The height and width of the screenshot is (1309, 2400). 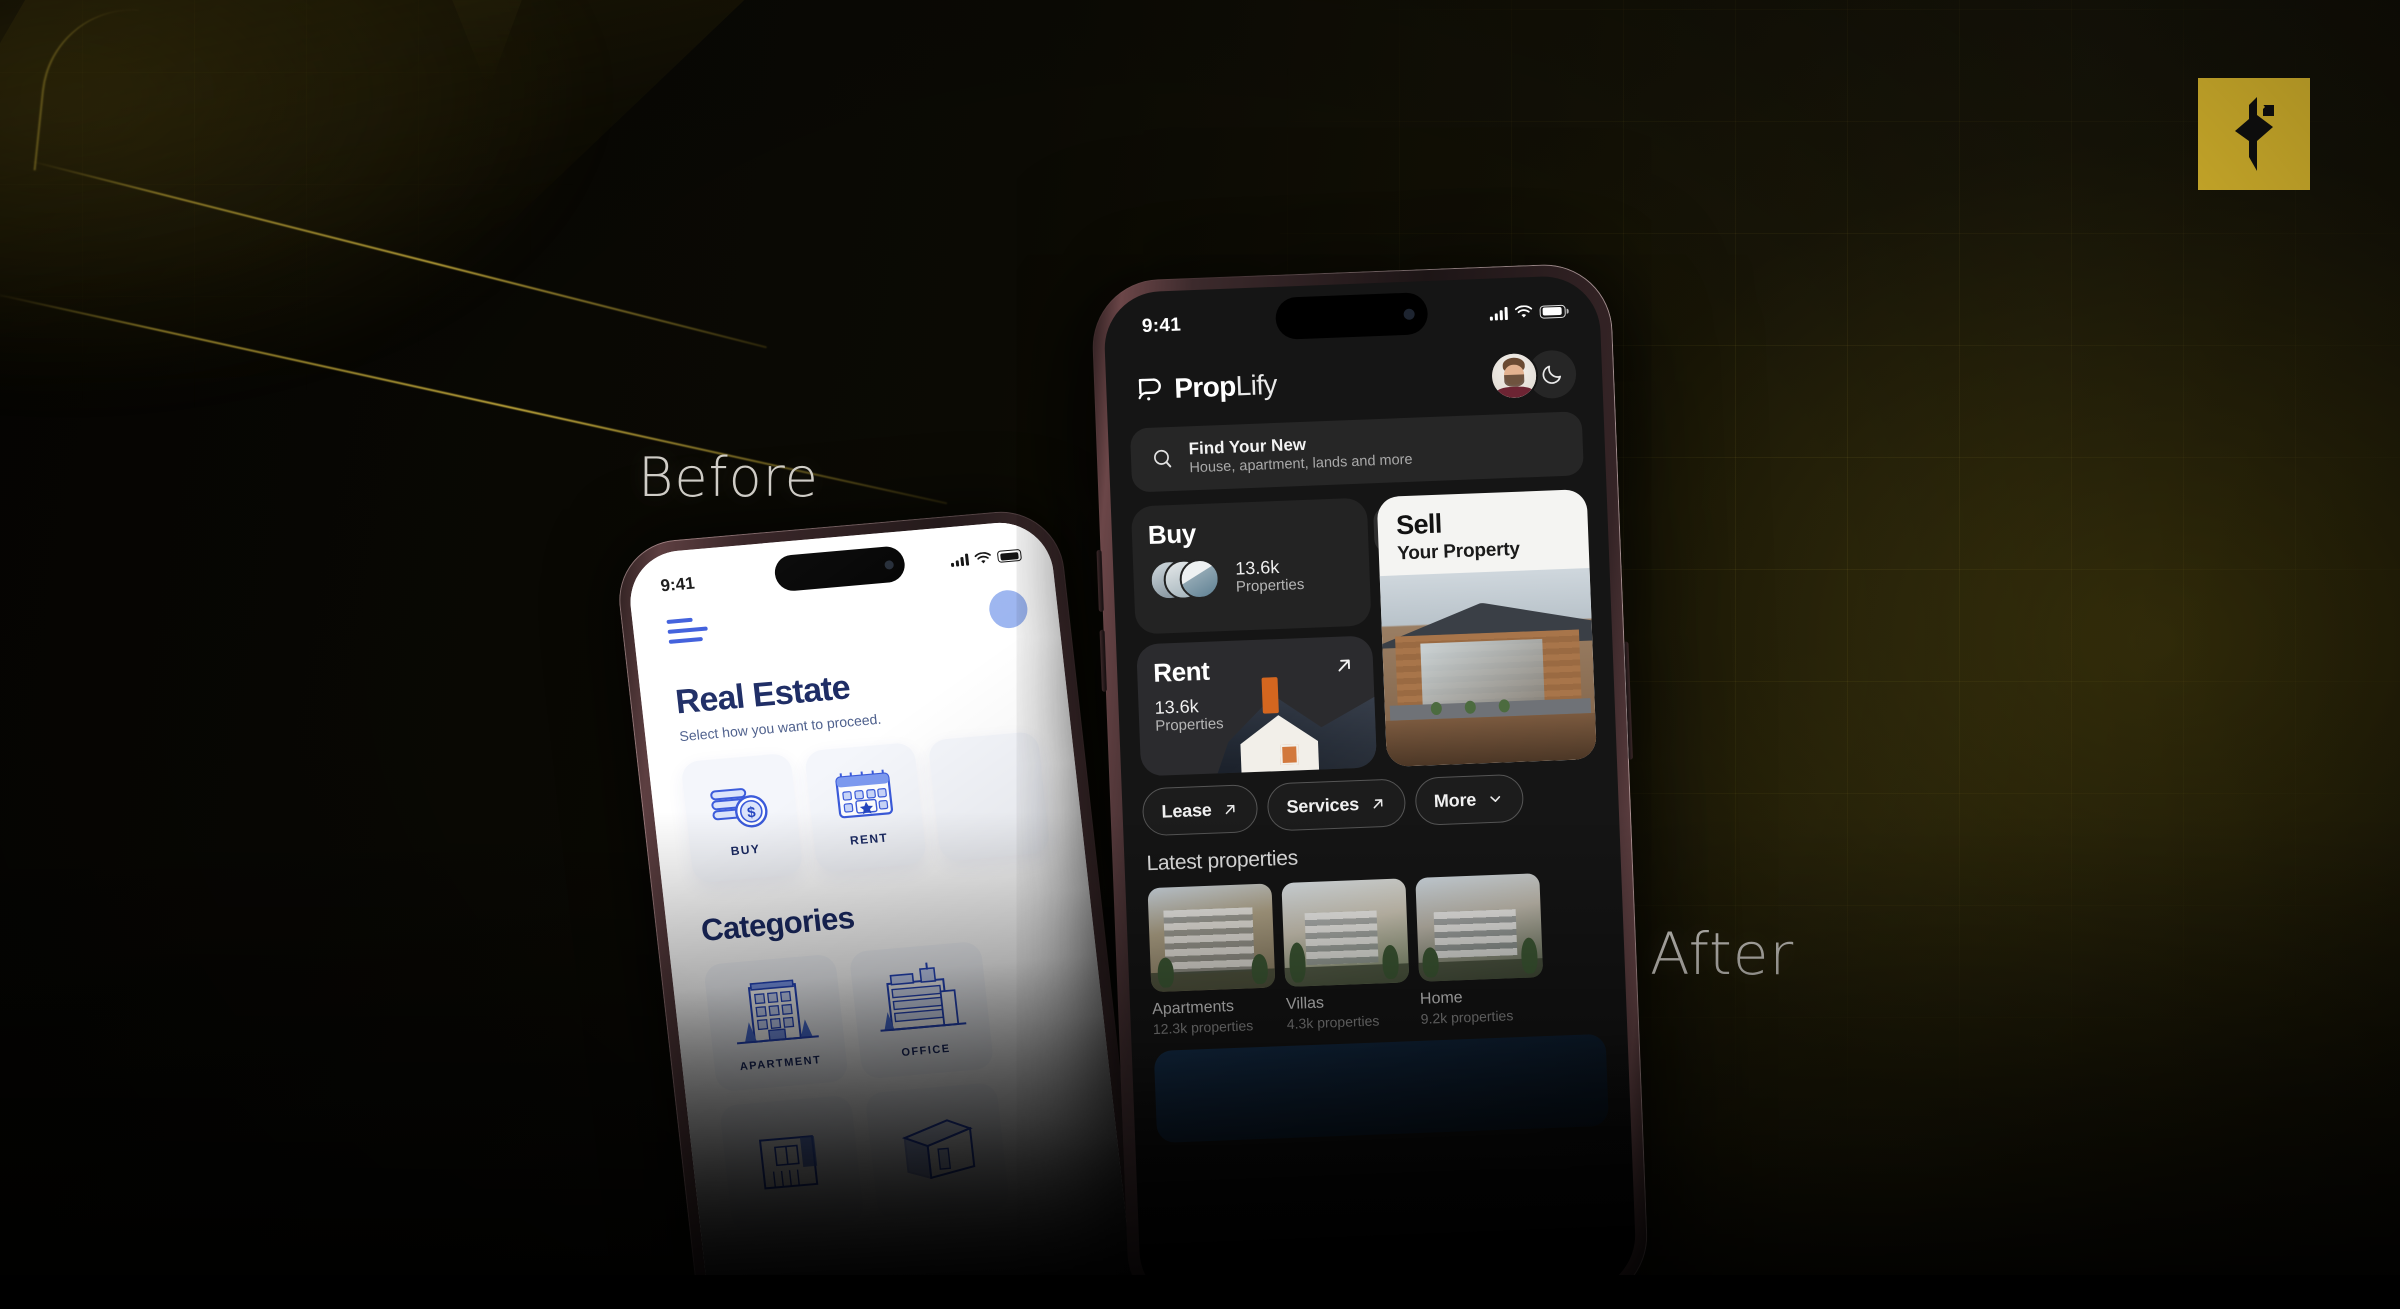 I want to click on property-card-apartments: Apartments 12.3k properties, so click(x=1212, y=960).